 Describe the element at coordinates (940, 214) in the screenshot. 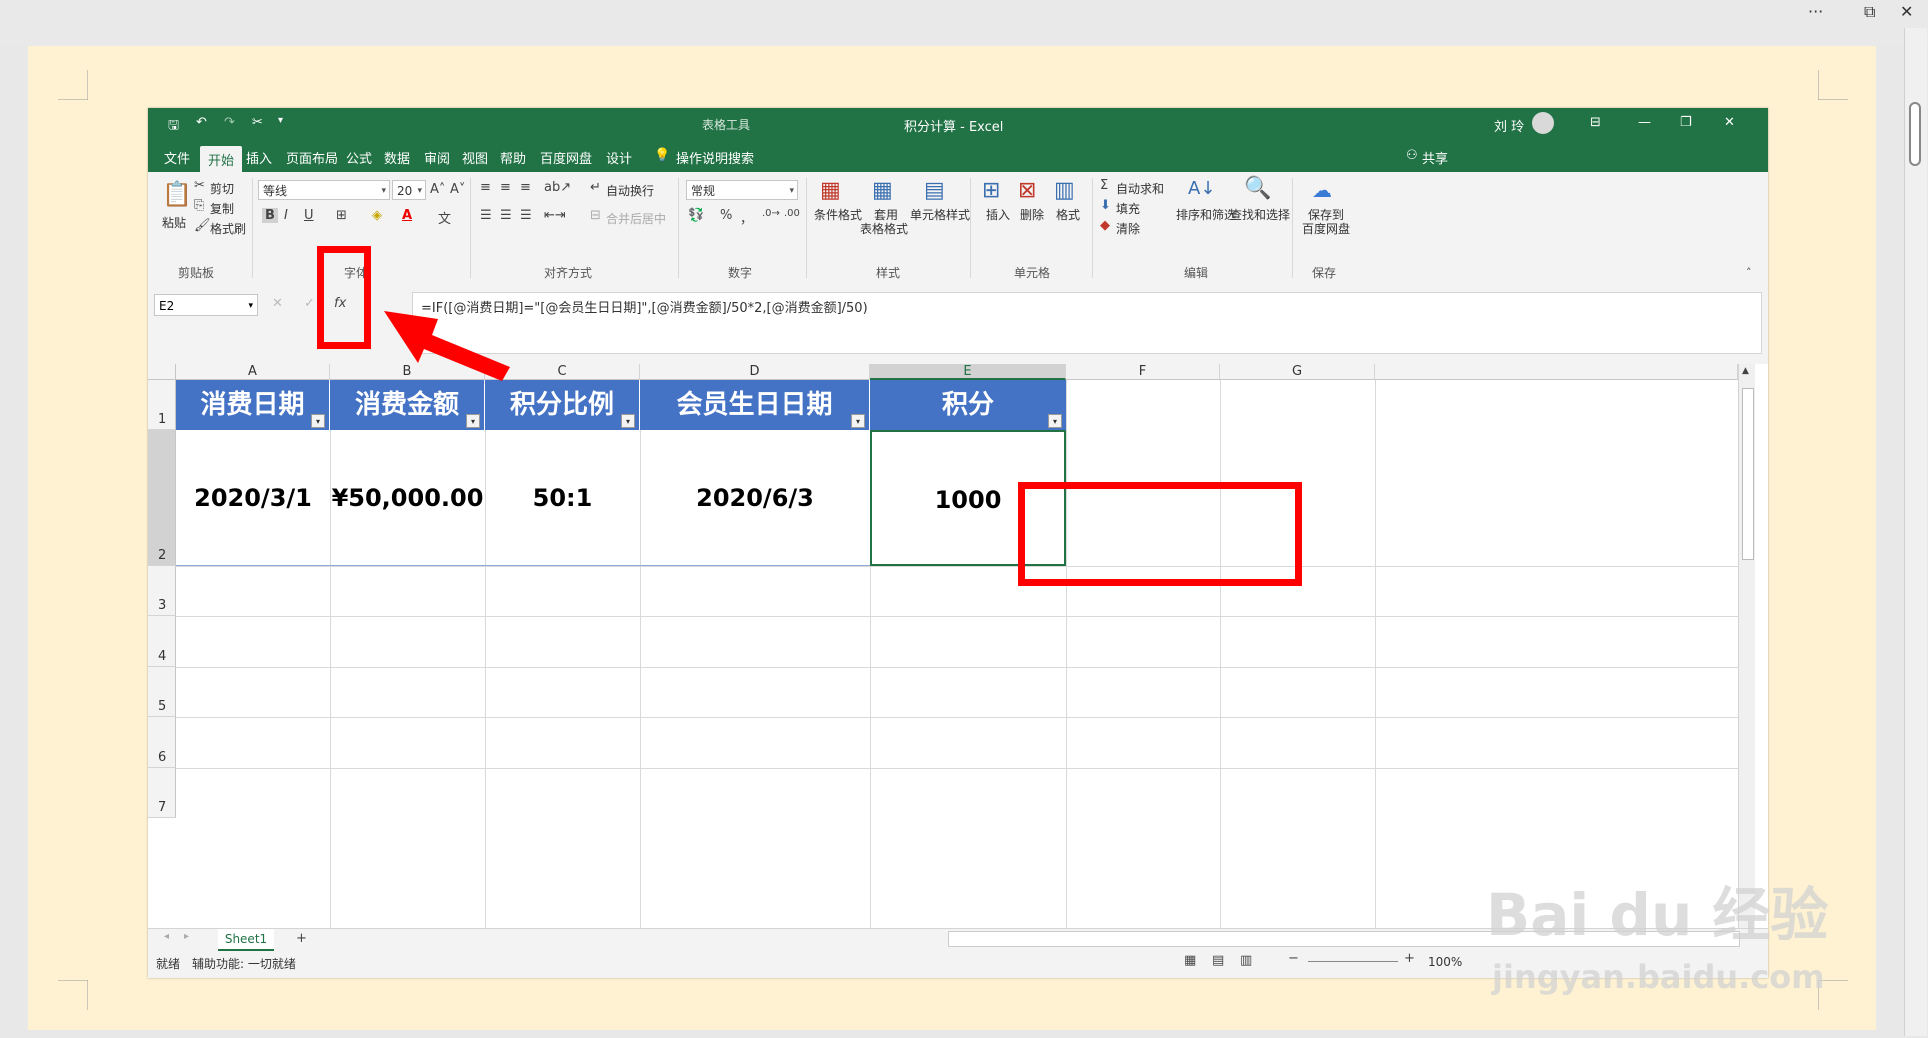

I see `cell-styles-button: 单元格样式` at that location.